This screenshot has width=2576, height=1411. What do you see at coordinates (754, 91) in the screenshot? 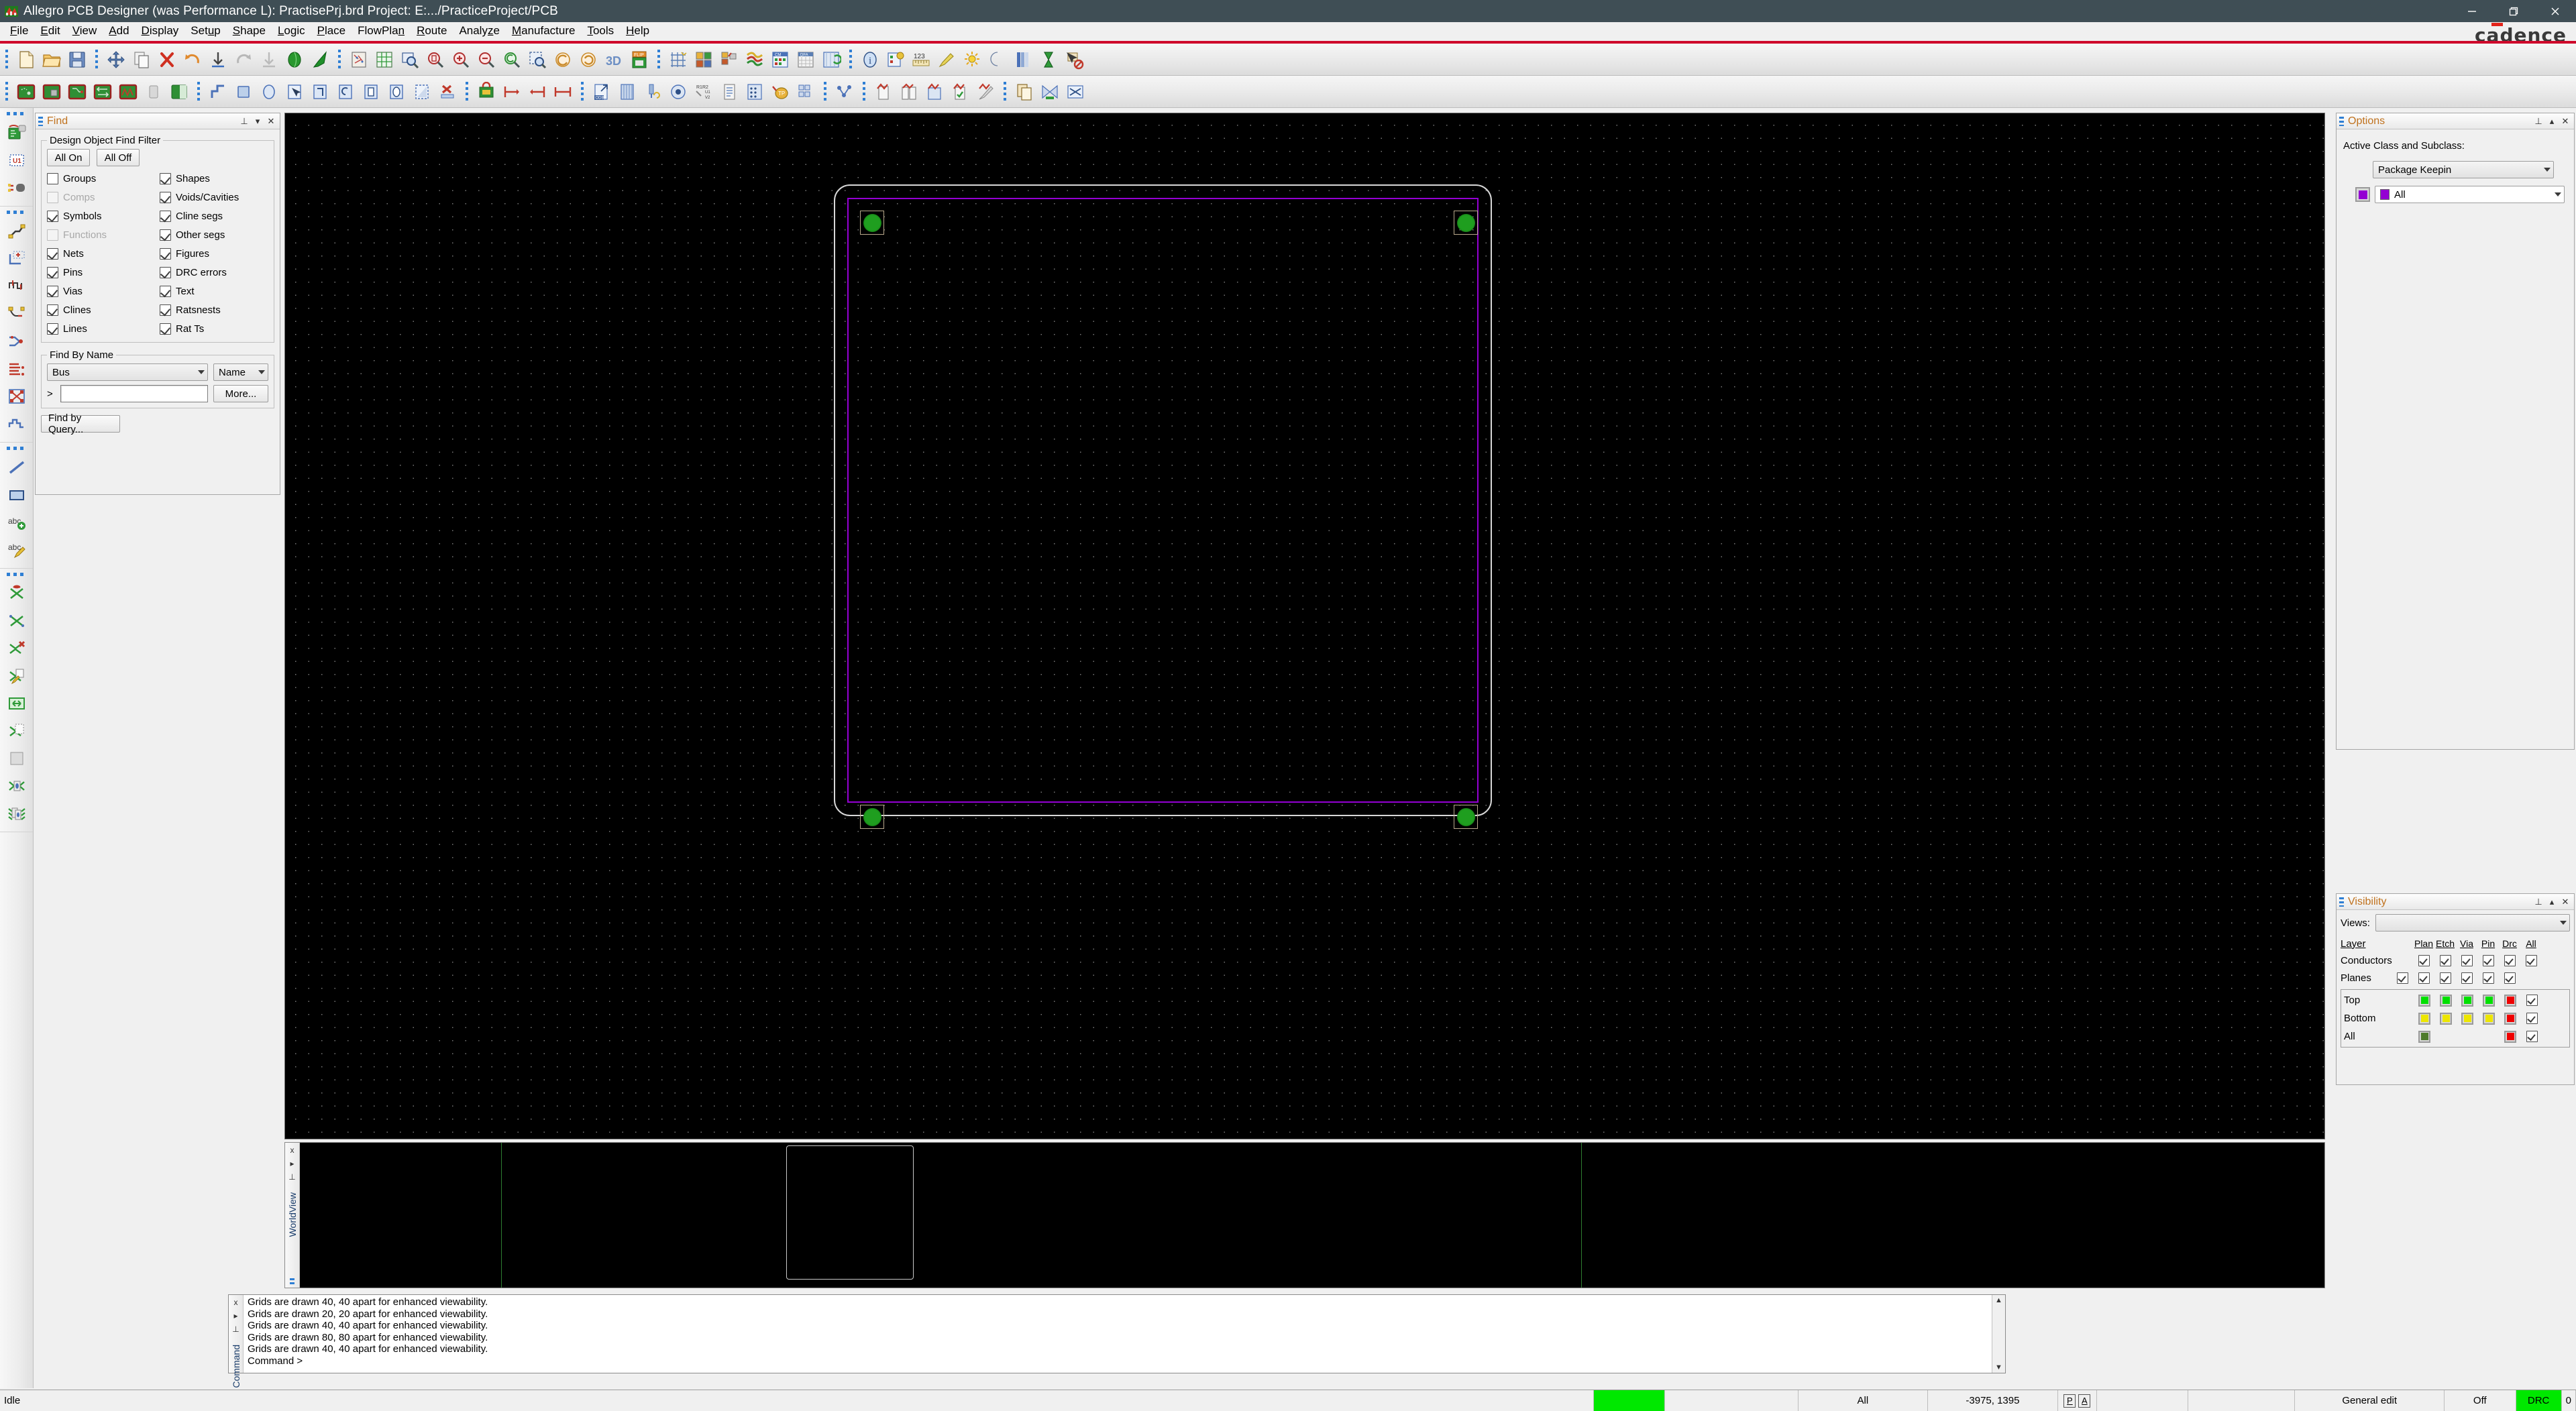
I see `bom-icon` at bounding box center [754, 91].